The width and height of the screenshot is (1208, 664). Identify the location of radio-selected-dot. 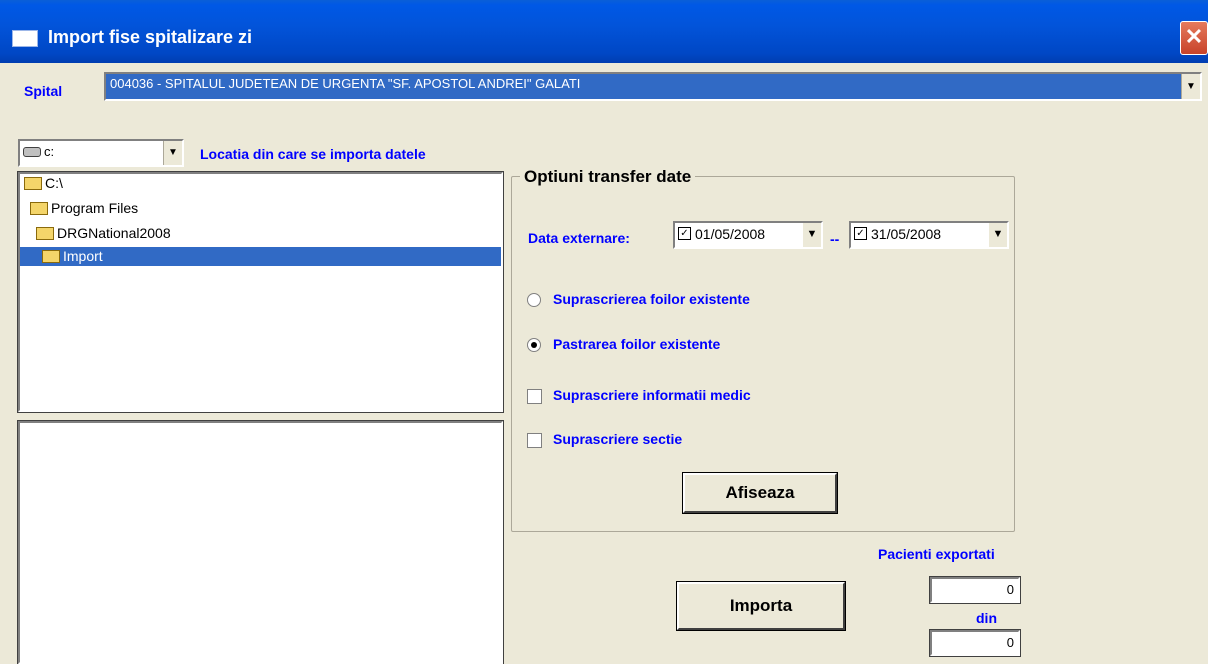
(534, 345).